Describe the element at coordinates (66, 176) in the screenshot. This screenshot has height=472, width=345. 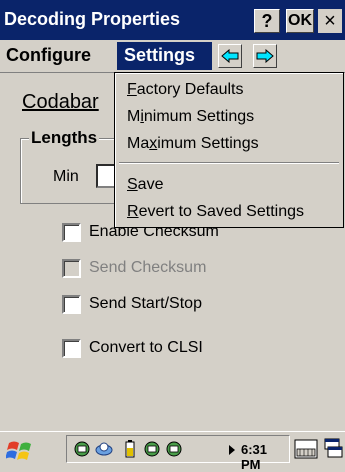
I see `min-label: Min` at that location.